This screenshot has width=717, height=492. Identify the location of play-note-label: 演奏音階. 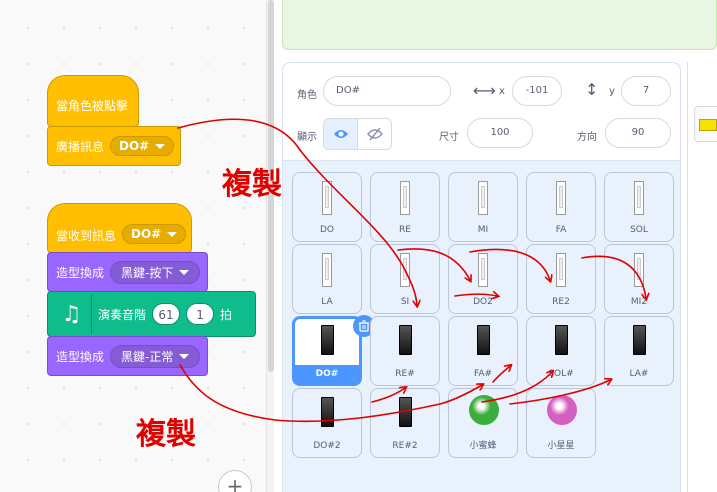
(122, 314).